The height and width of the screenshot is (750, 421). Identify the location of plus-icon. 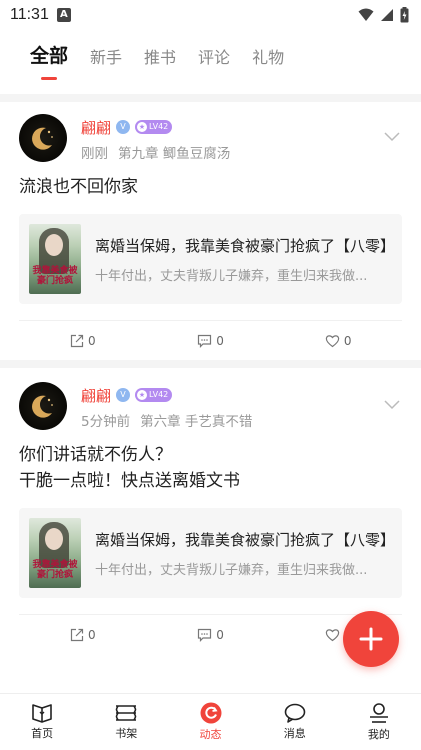
(371, 639).